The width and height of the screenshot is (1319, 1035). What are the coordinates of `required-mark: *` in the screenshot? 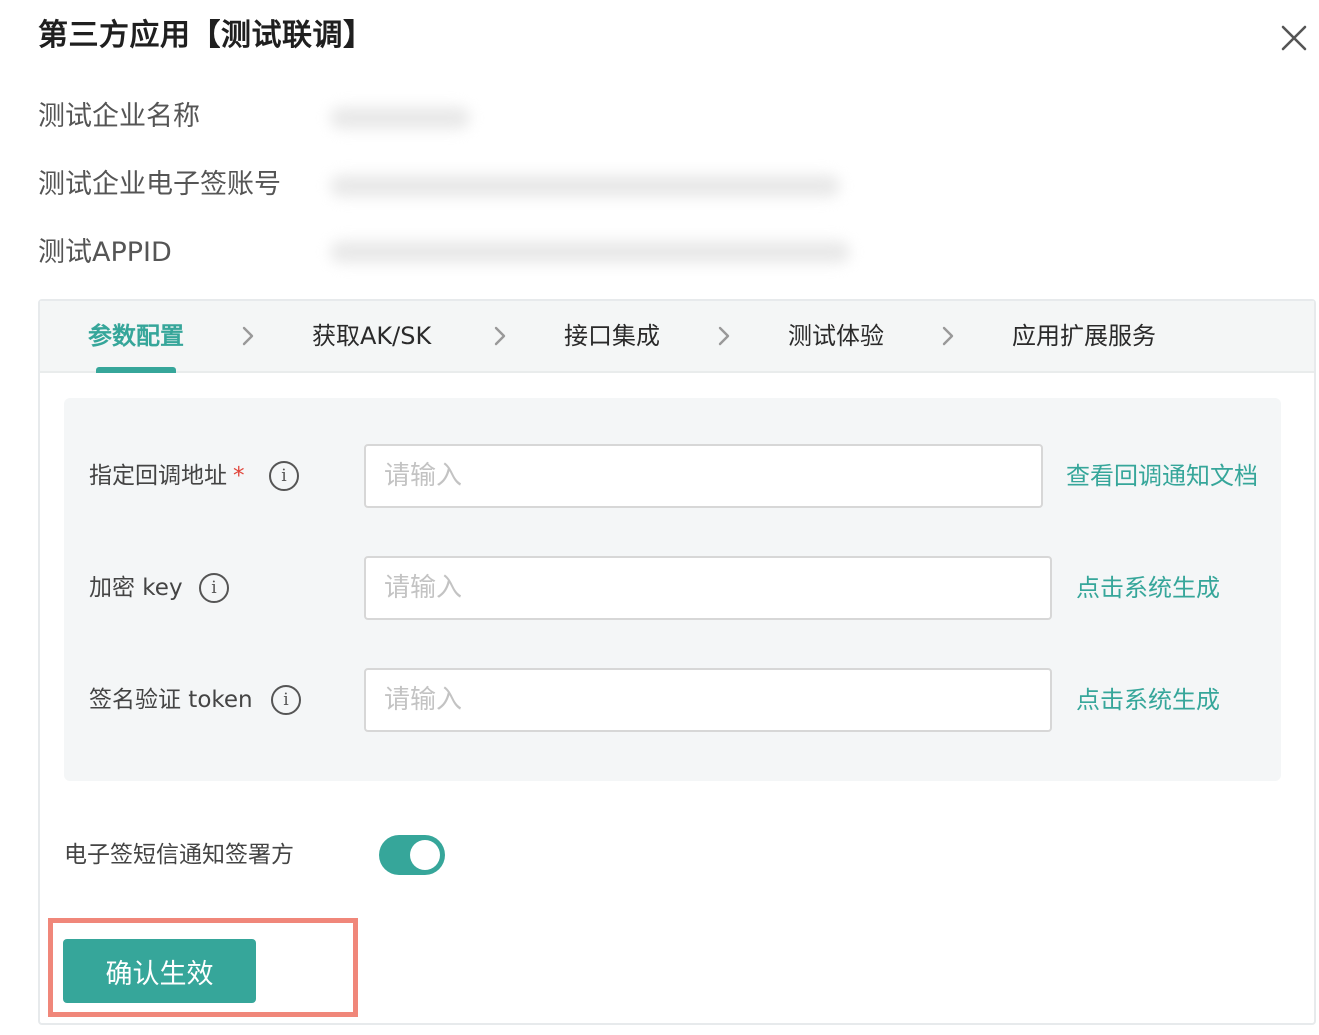 It's located at (239, 476).